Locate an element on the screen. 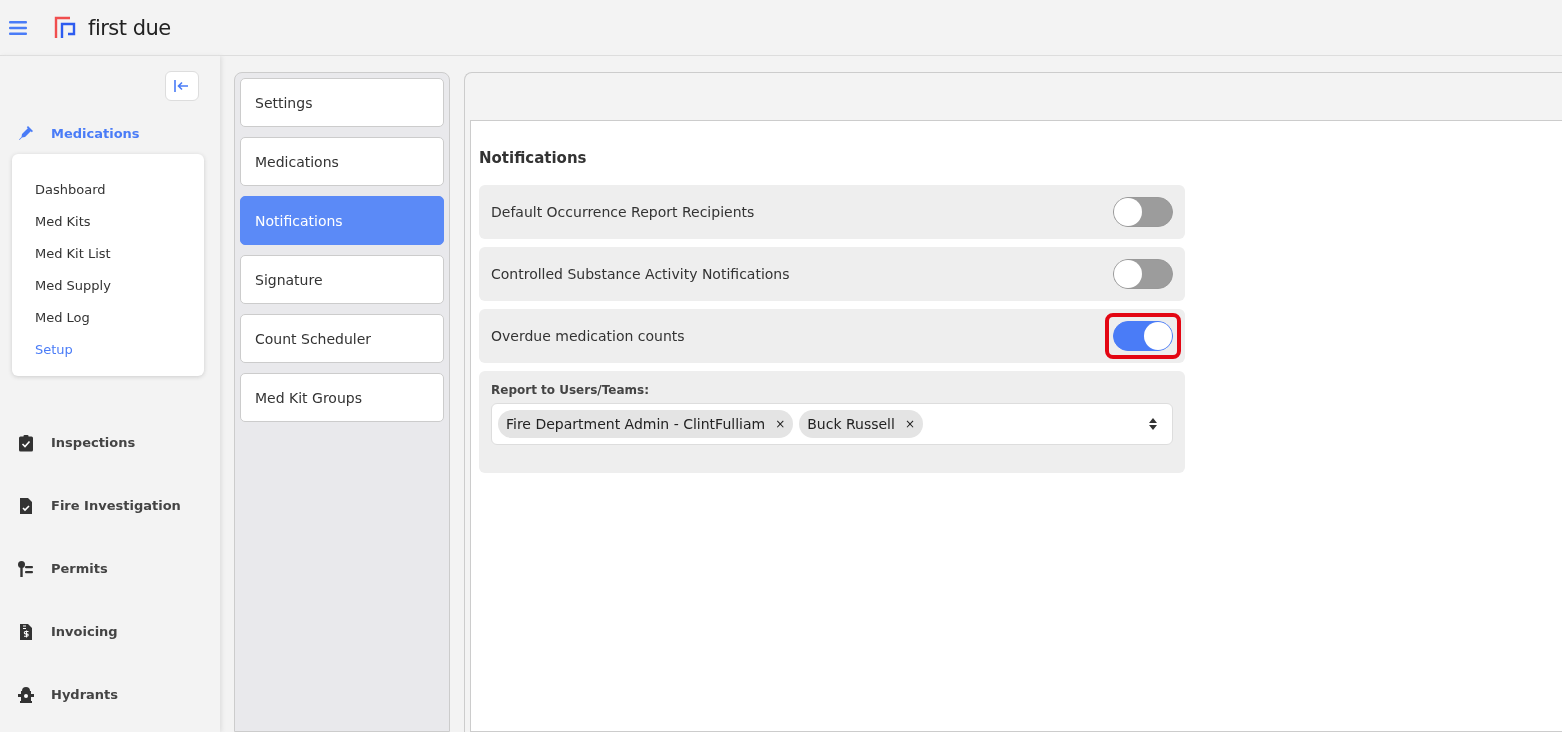 The image size is (1562, 732). notification-label: Overdue medication counts is located at coordinates (588, 336).